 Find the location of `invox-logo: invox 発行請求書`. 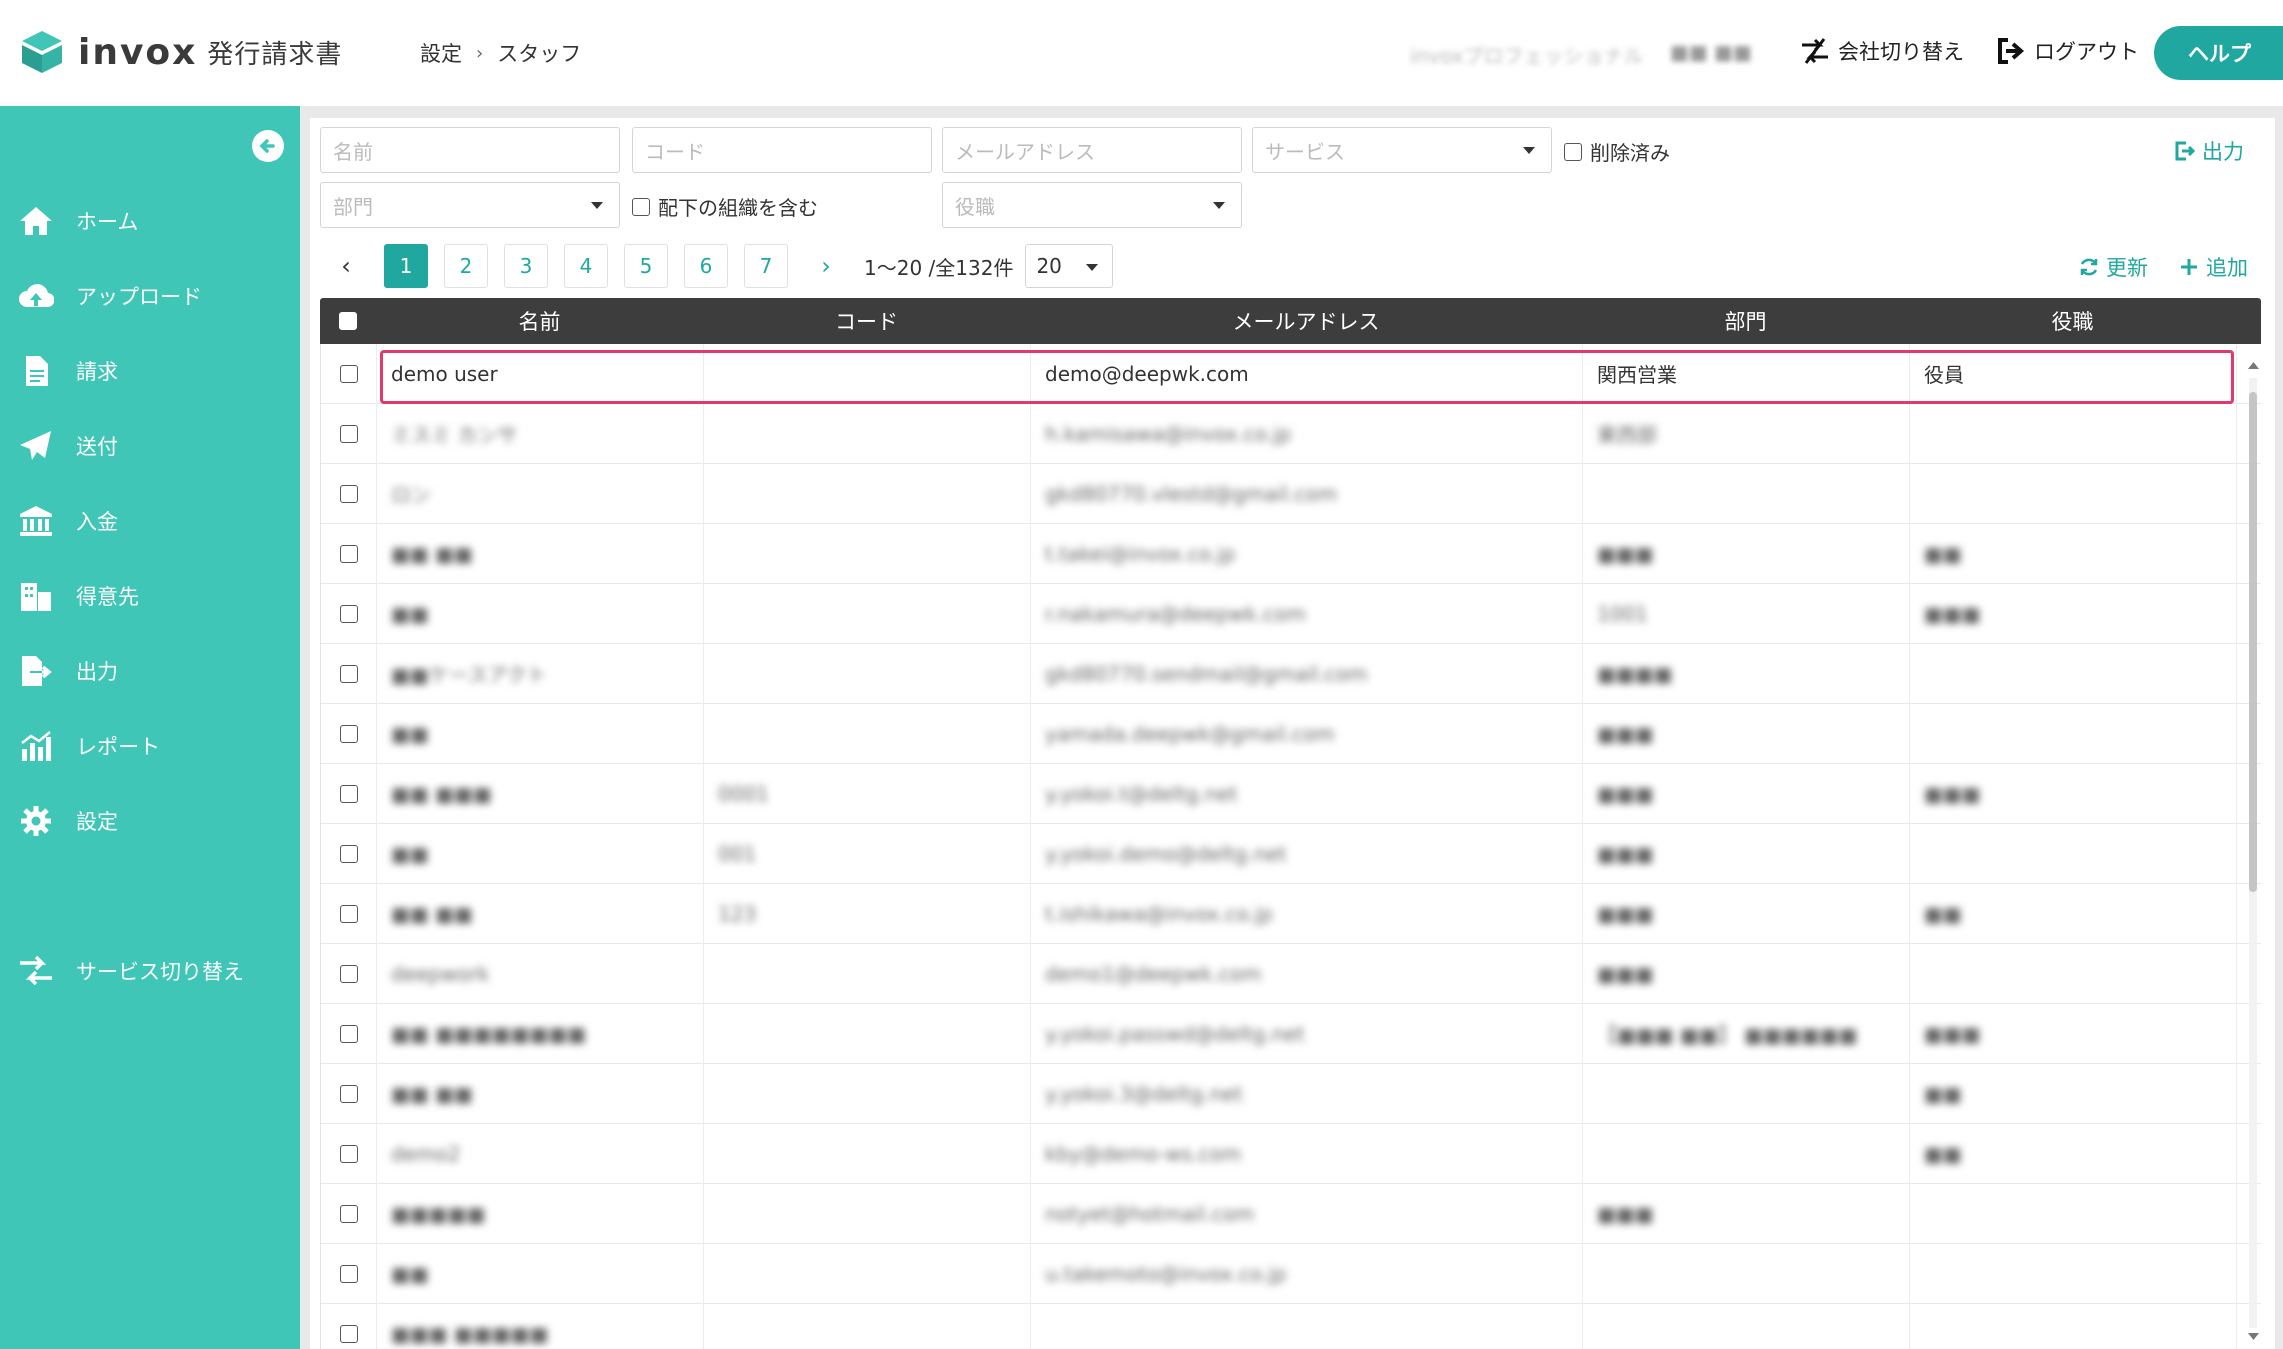

invox-logo: invox 発行請求書 is located at coordinates (180, 52).